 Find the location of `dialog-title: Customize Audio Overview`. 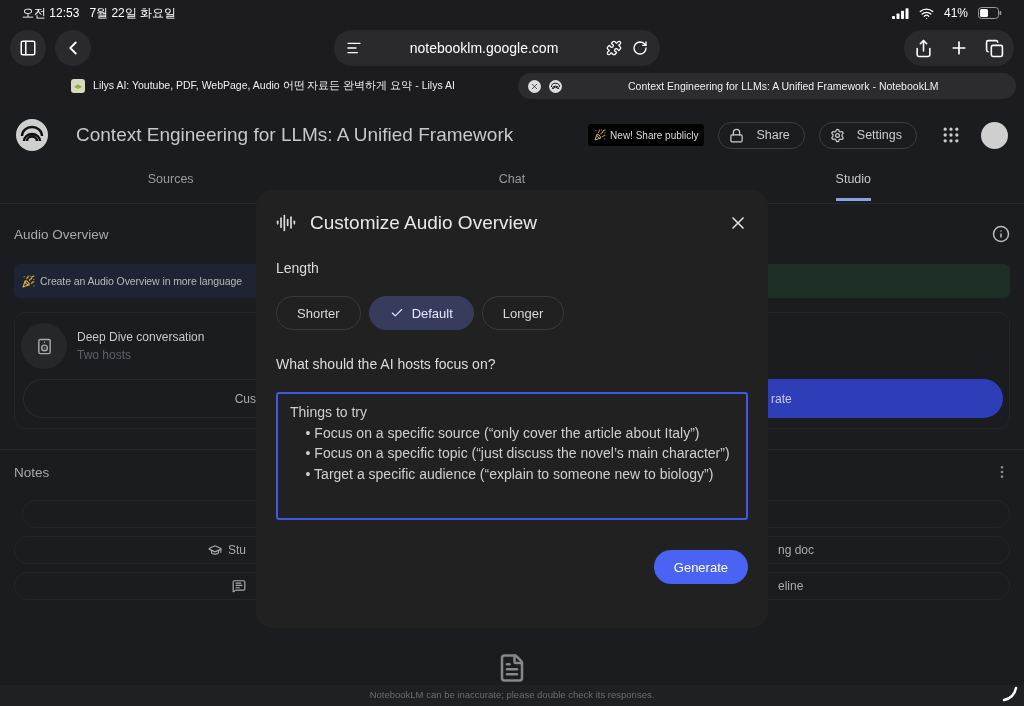

dialog-title: Customize Audio Overview is located at coordinates (424, 223).